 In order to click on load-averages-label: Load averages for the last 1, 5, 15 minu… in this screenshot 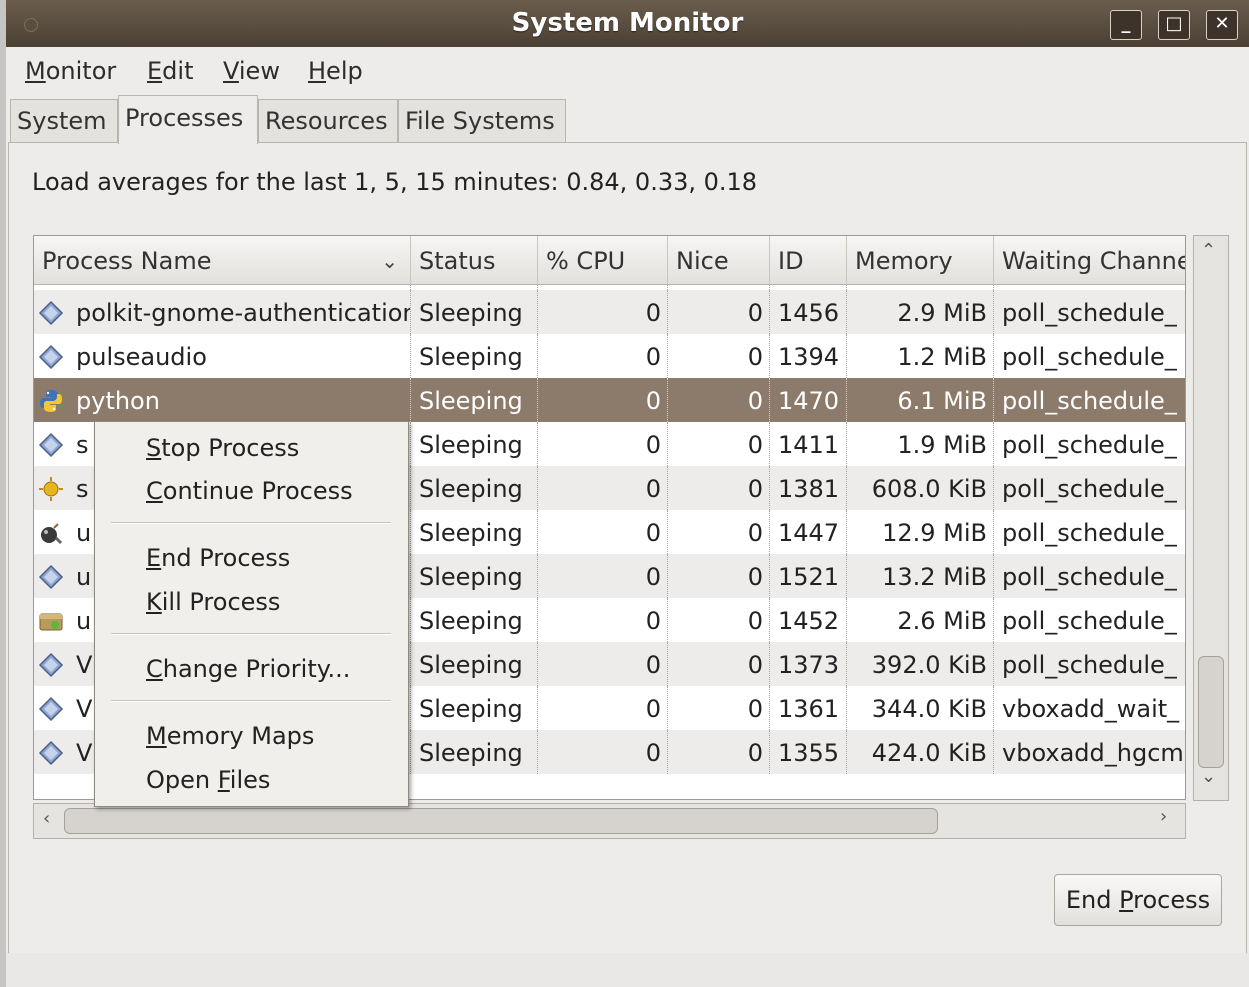, I will do `click(395, 182)`.